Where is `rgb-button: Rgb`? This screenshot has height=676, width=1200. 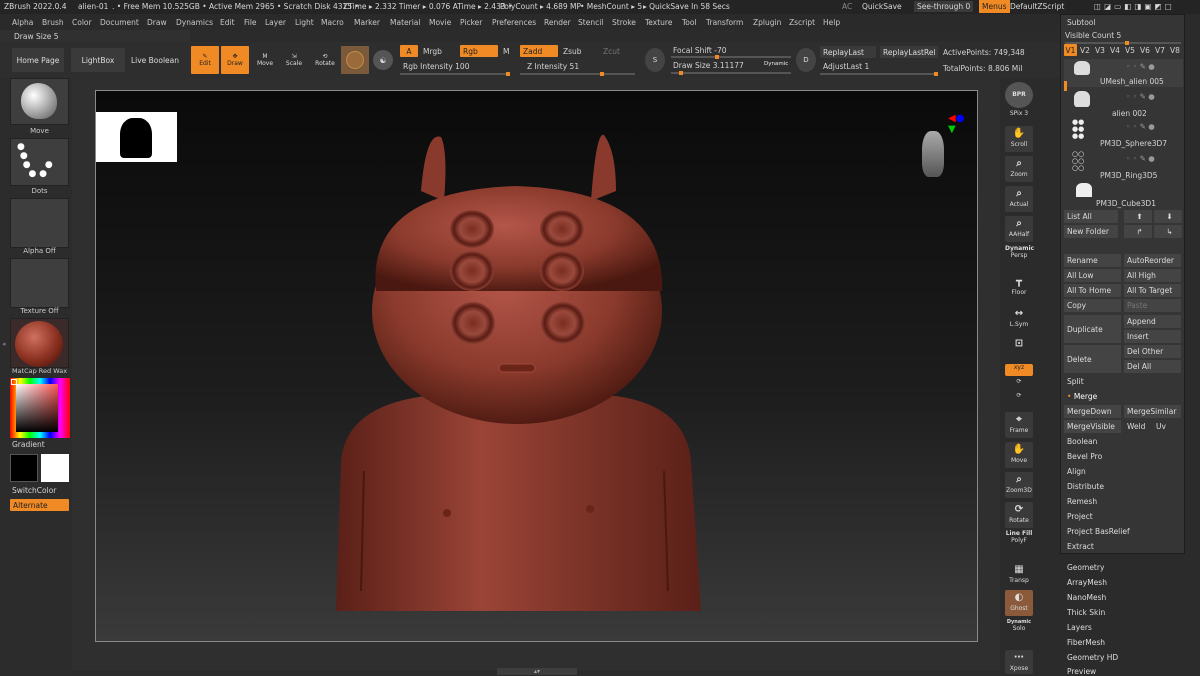
rgb-button: Rgb is located at coordinates (479, 51).